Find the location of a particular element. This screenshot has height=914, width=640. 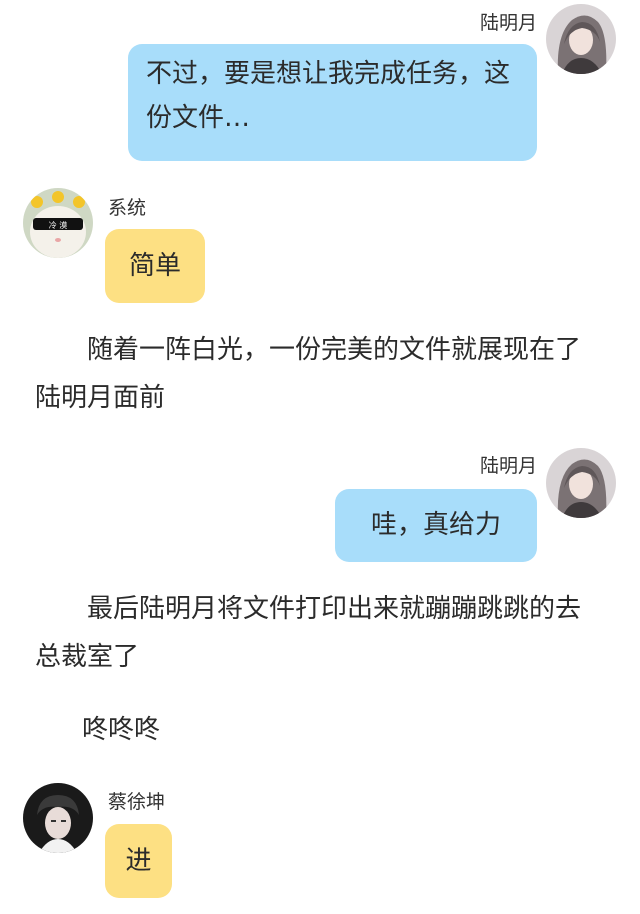

boy-avatar is located at coordinates (58, 818).